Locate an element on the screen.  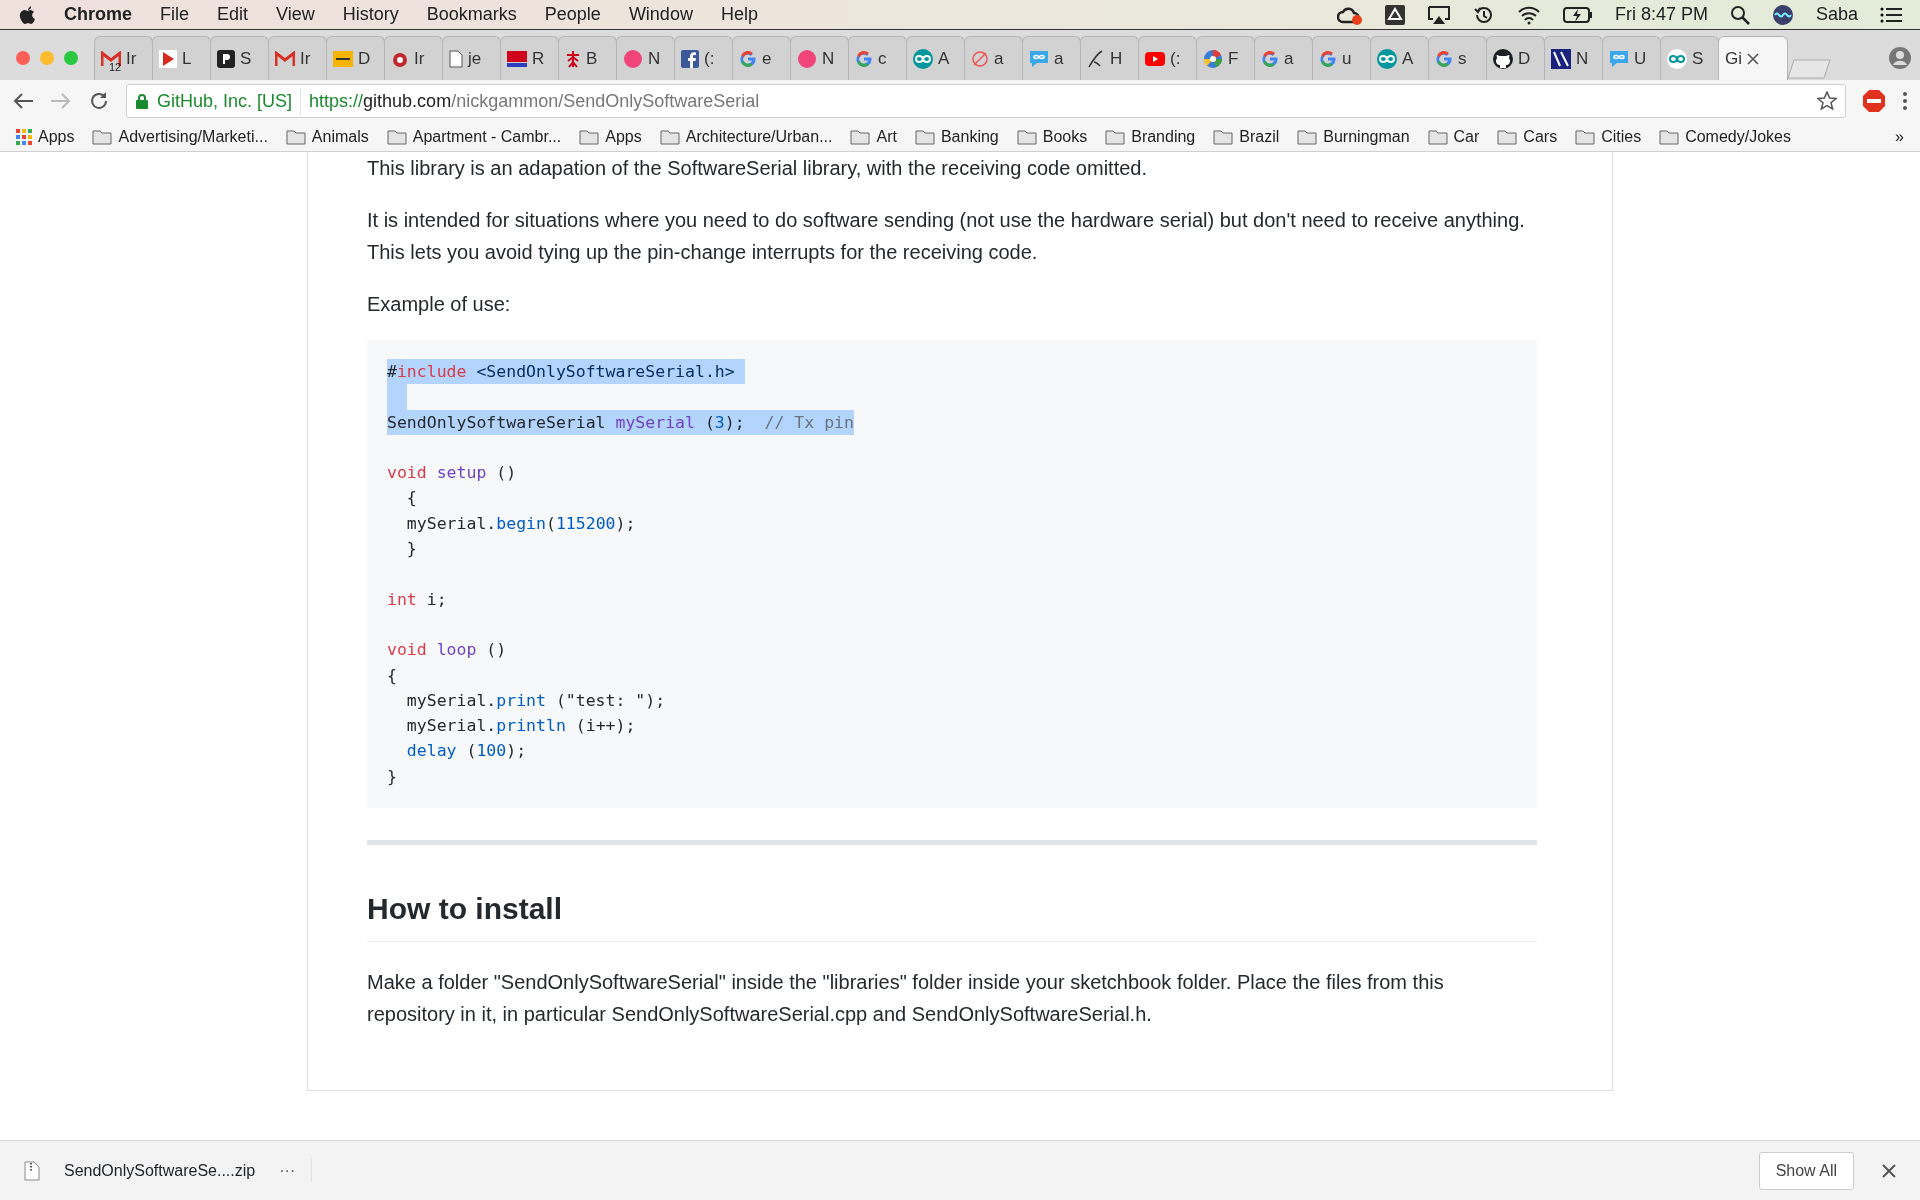
drive-icon is located at coordinates (1394, 14).